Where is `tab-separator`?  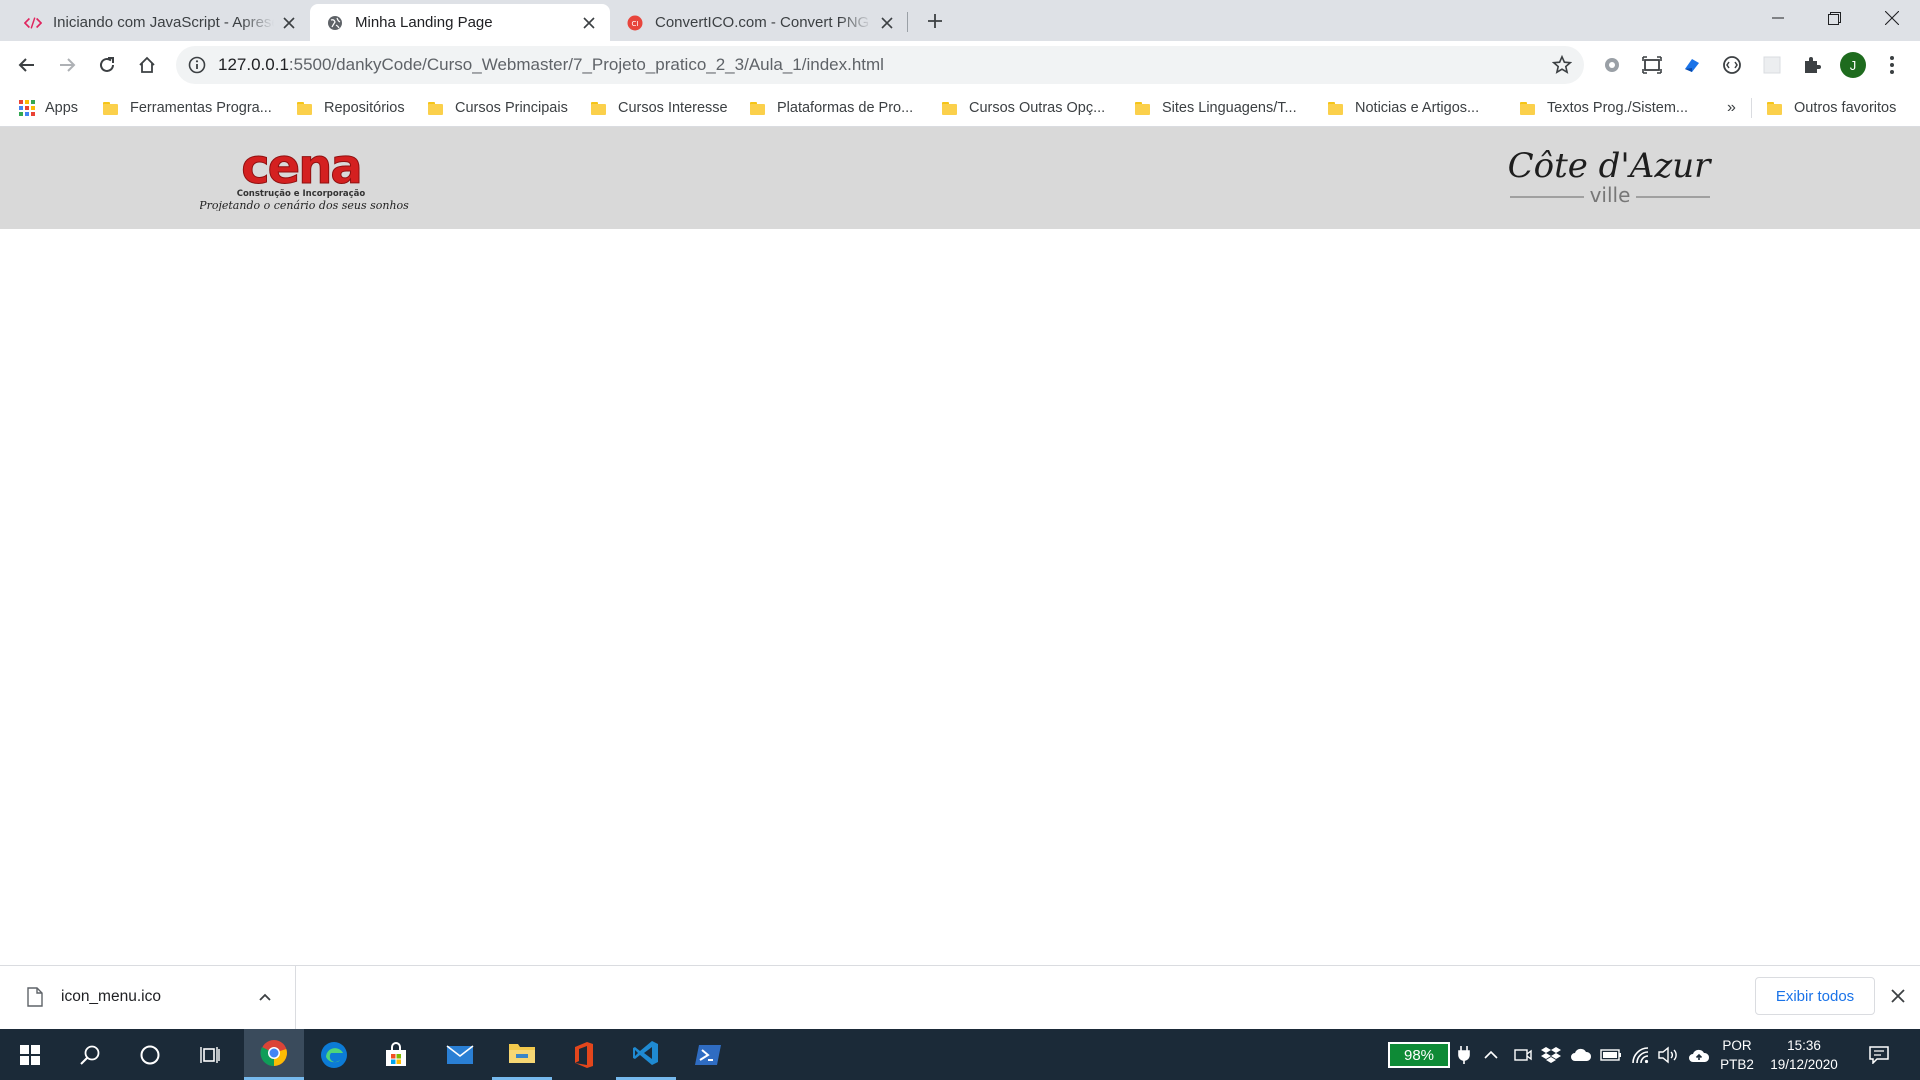
tab-separator is located at coordinates (907, 22).